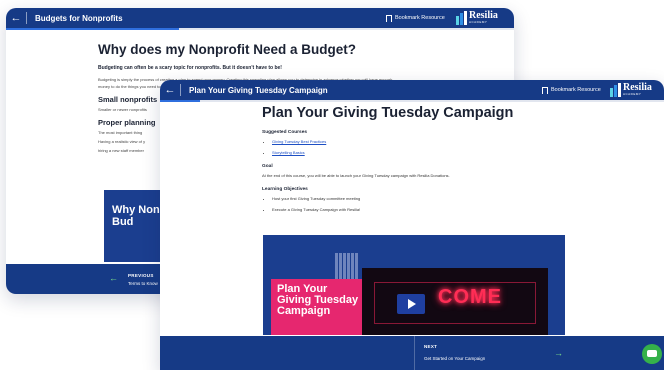  I want to click on list-item: Storytelling Basics, so click(468, 152).